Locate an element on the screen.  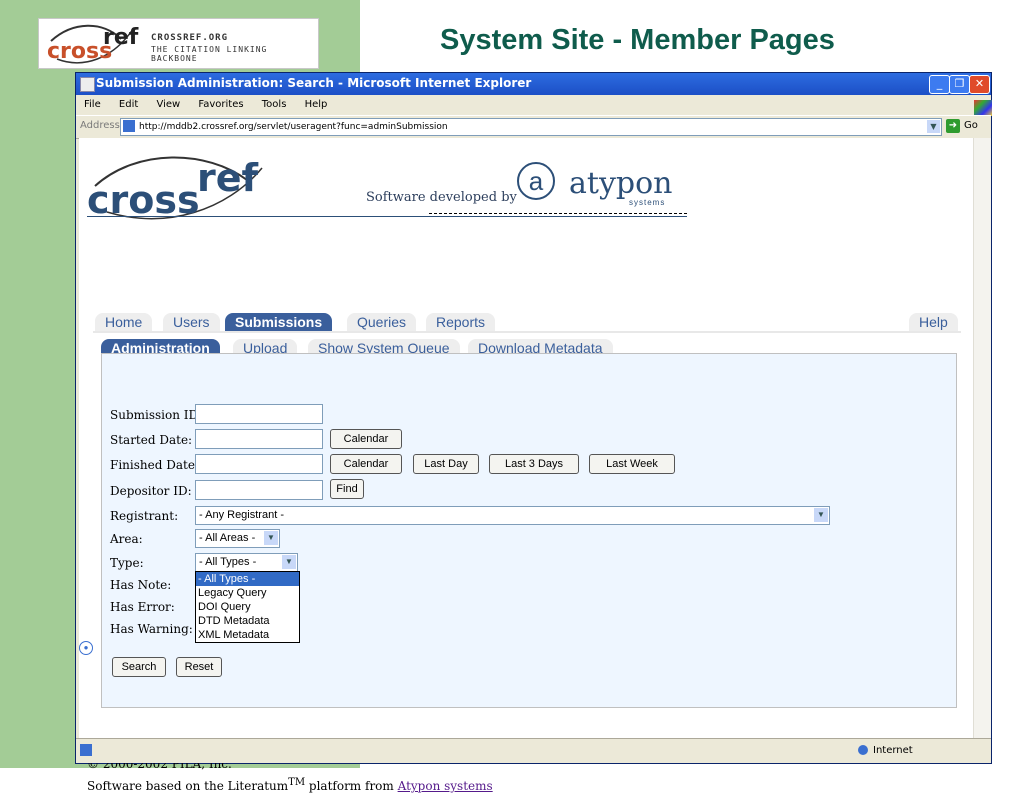
started-calendar-button: Calendar is located at coordinates (366, 439).